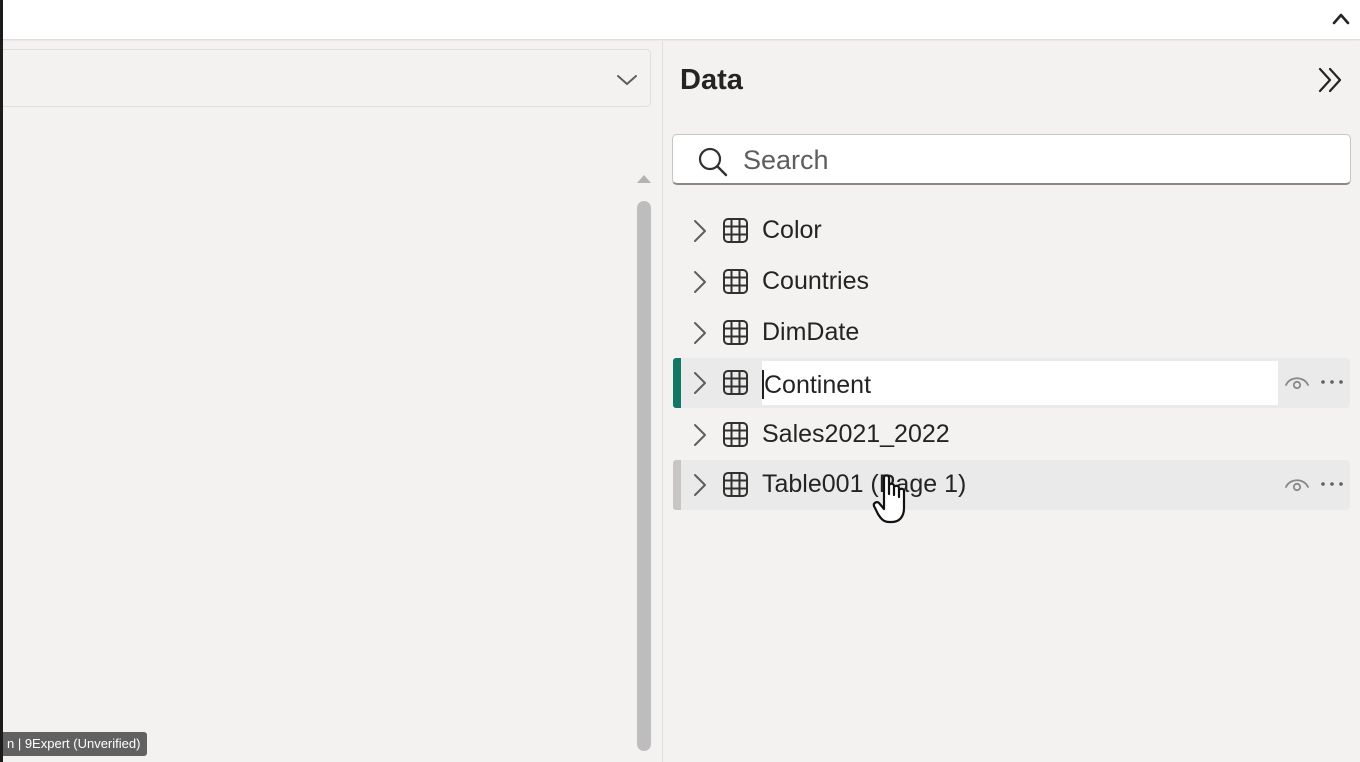  Describe the element at coordinates (711, 80) in the screenshot. I see `pane-title: Data` at that location.